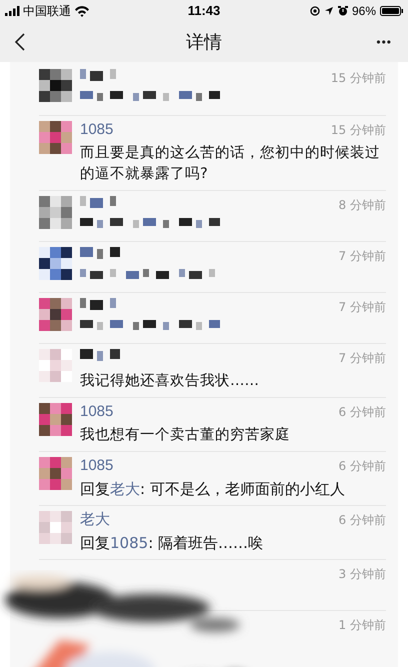  I want to click on more-button: •••, so click(384, 42).